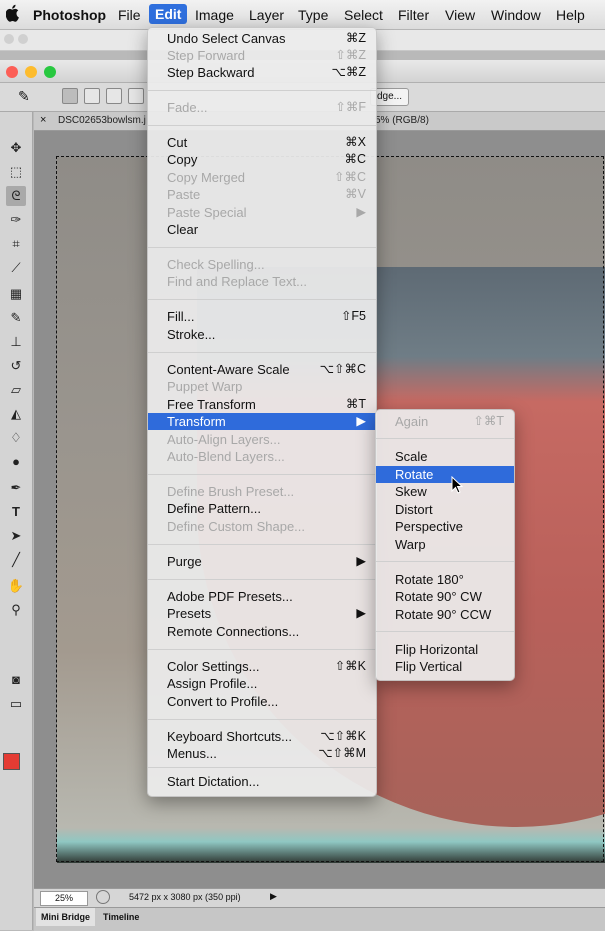 Image resolution: width=605 pixels, height=931 pixels. I want to click on menu-type: Type, so click(313, 15).